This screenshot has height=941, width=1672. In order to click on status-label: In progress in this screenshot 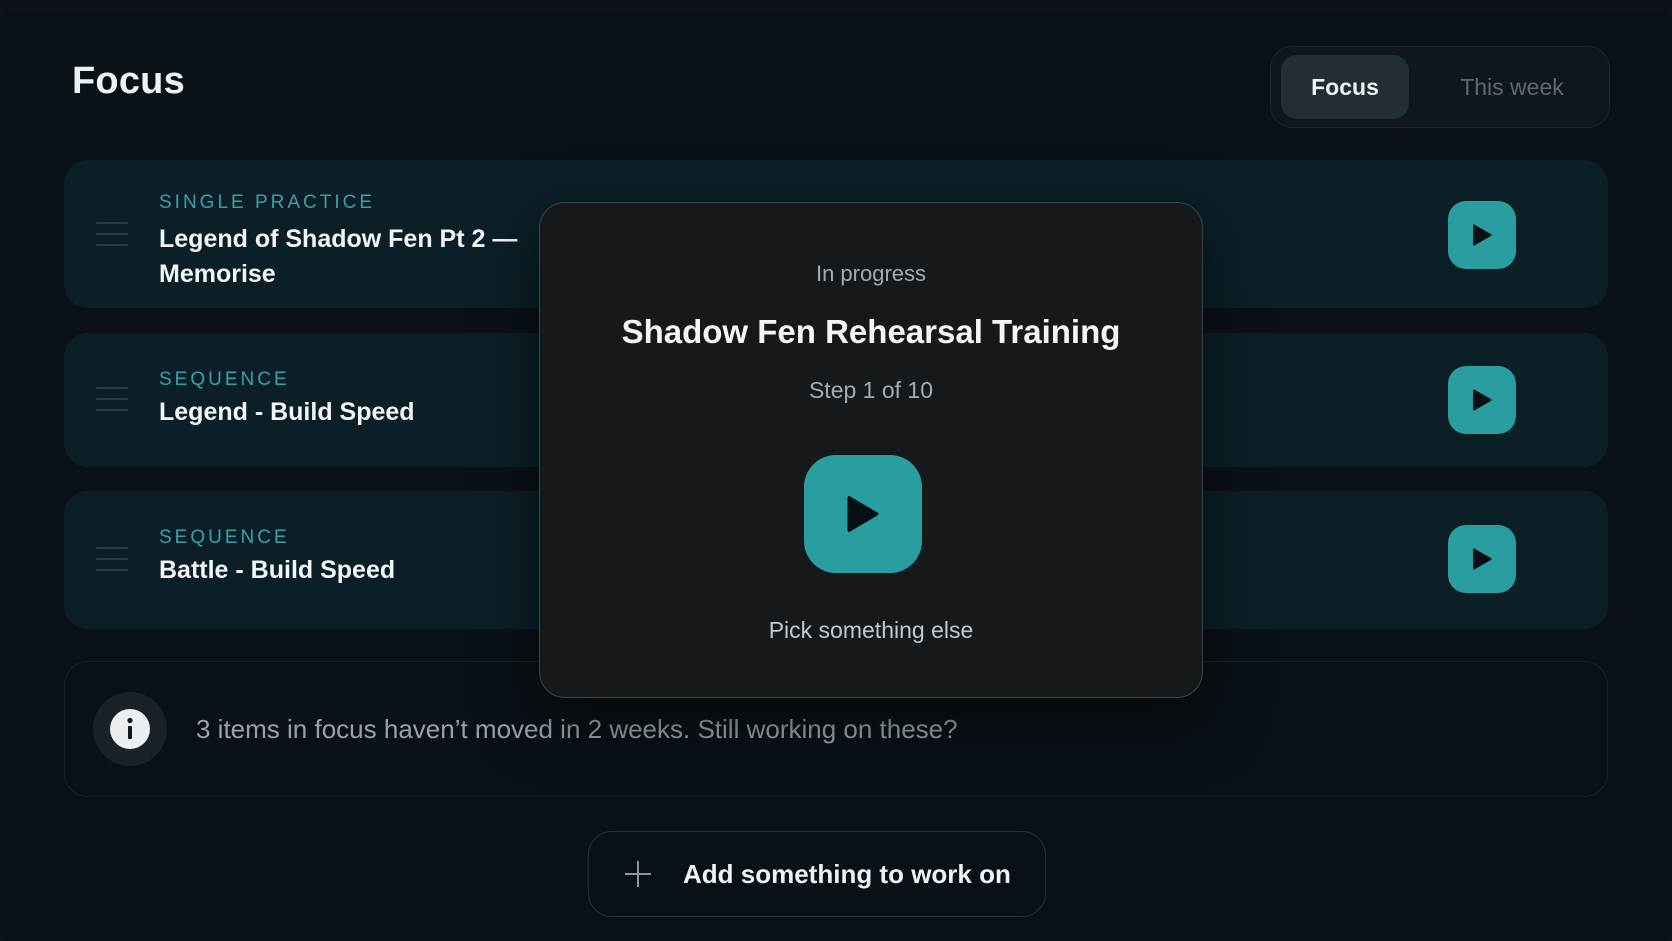, I will do `click(871, 273)`.